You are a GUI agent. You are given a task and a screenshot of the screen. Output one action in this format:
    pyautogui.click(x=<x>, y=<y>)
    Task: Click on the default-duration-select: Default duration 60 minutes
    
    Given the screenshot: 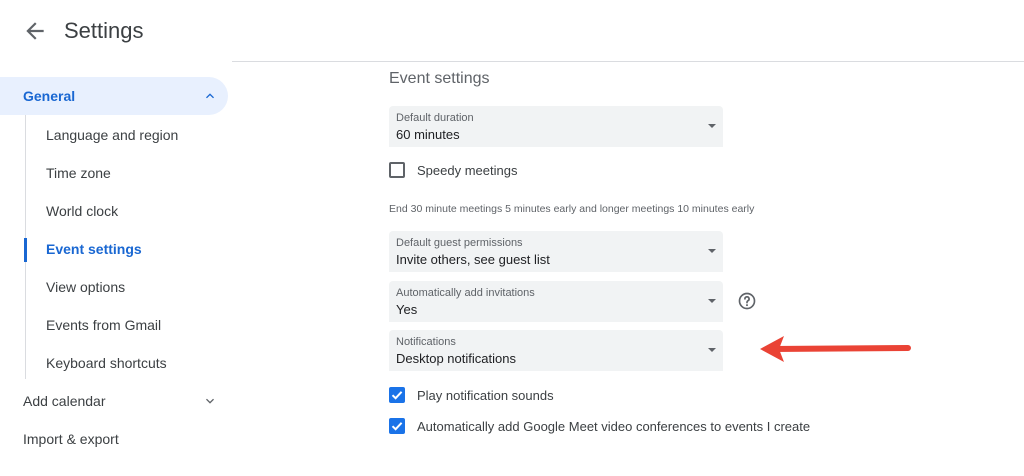 What is the action you would take?
    pyautogui.click(x=556, y=126)
    